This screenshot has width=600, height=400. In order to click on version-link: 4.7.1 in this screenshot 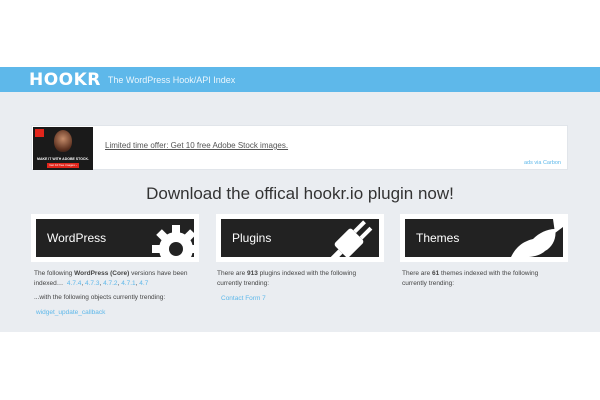, I will do `click(128, 283)`.